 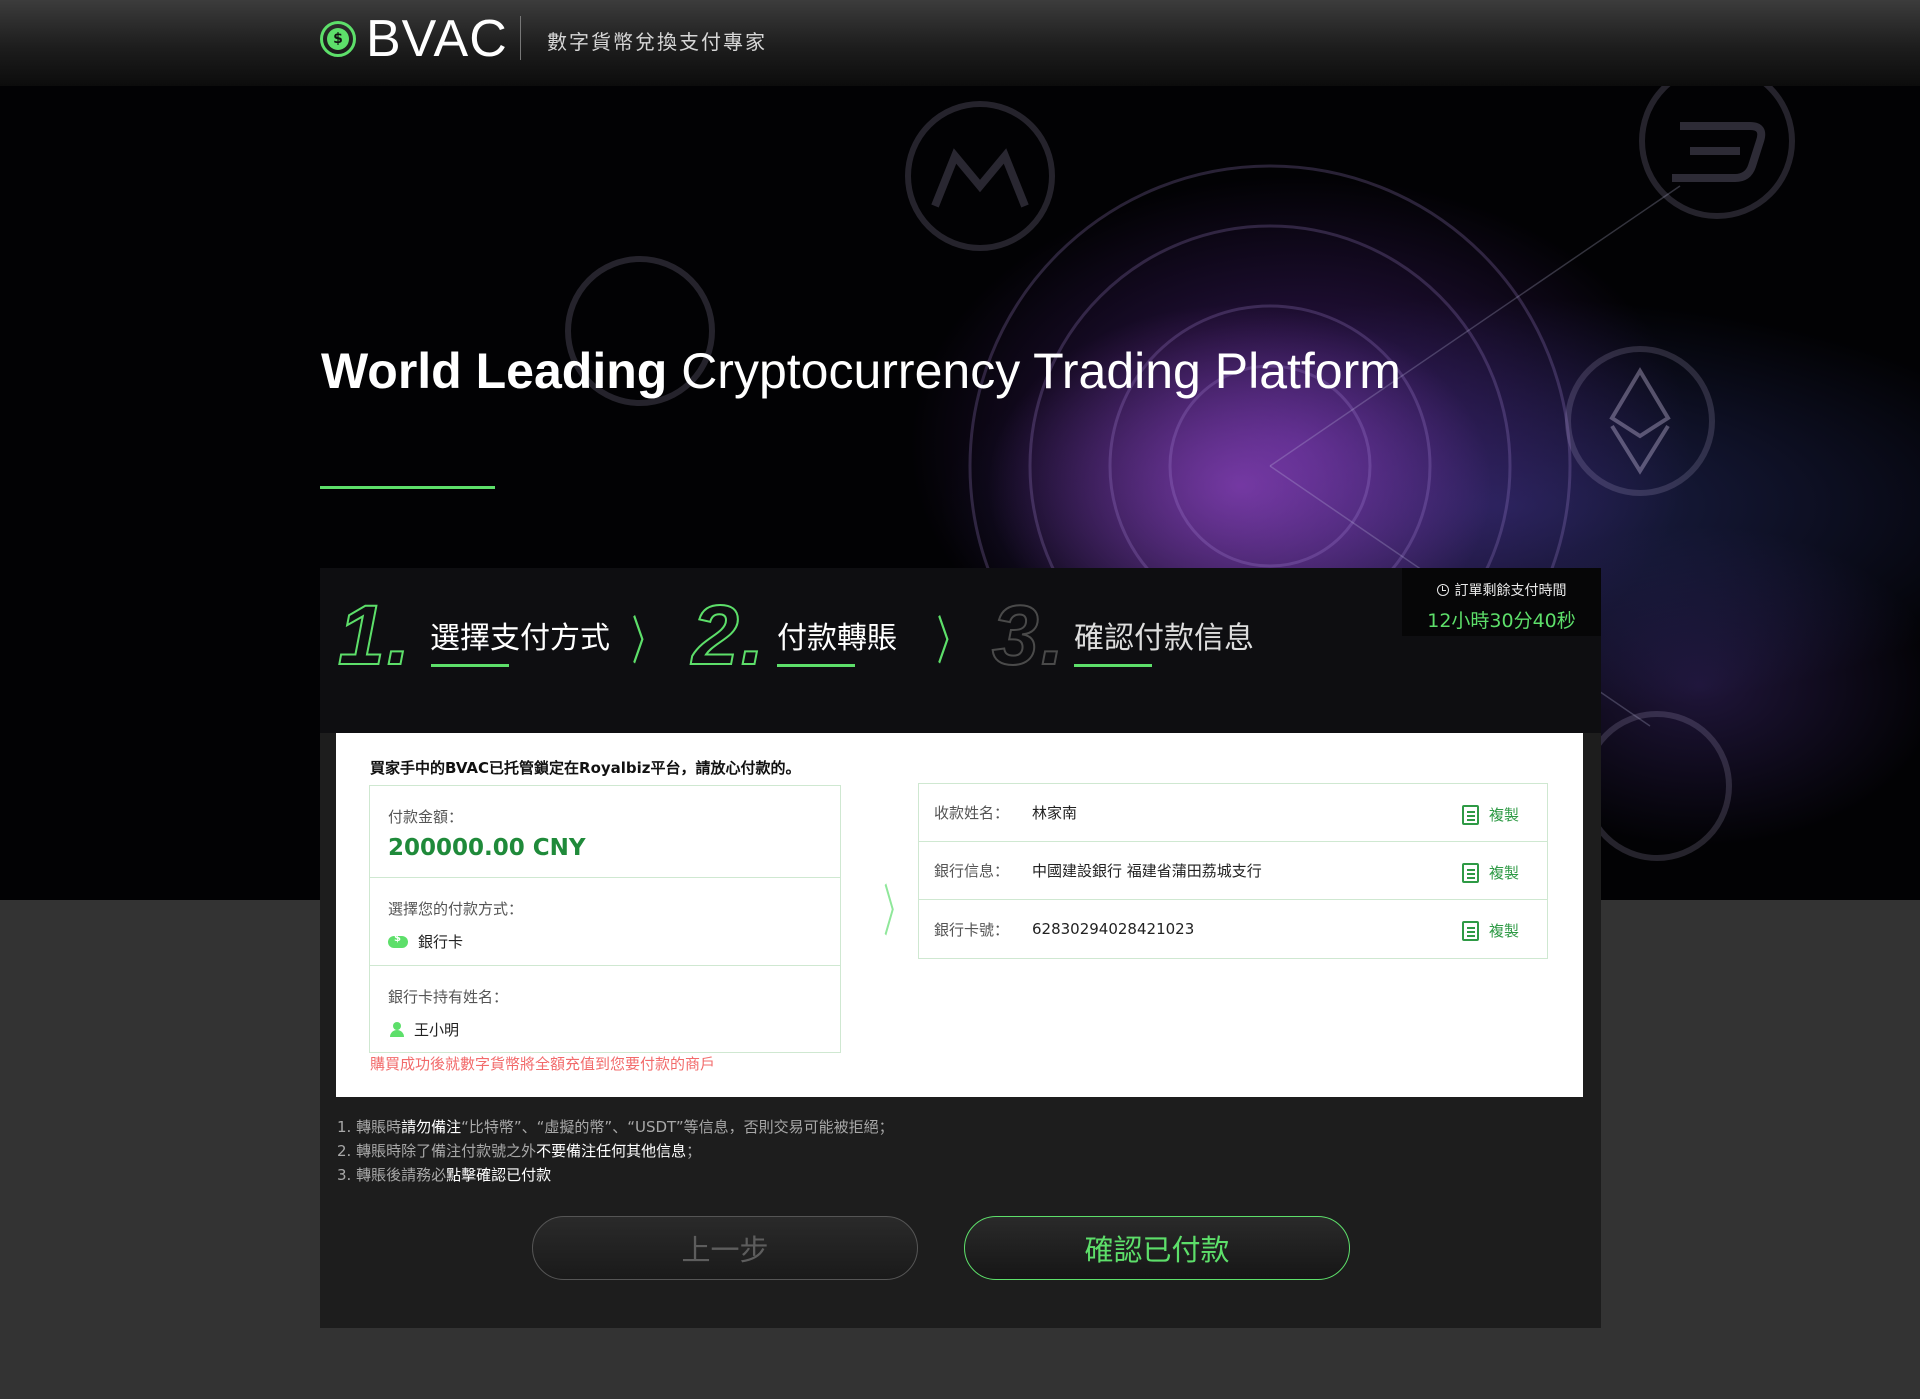 I want to click on step-1-label: 選擇支付方式, so click(x=520, y=638).